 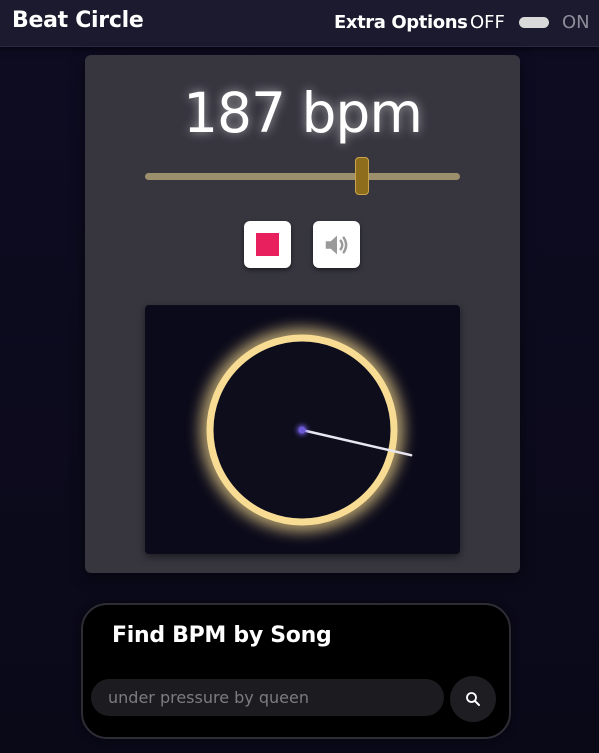 What do you see at coordinates (267, 697) in the screenshot?
I see `song-search-input` at bounding box center [267, 697].